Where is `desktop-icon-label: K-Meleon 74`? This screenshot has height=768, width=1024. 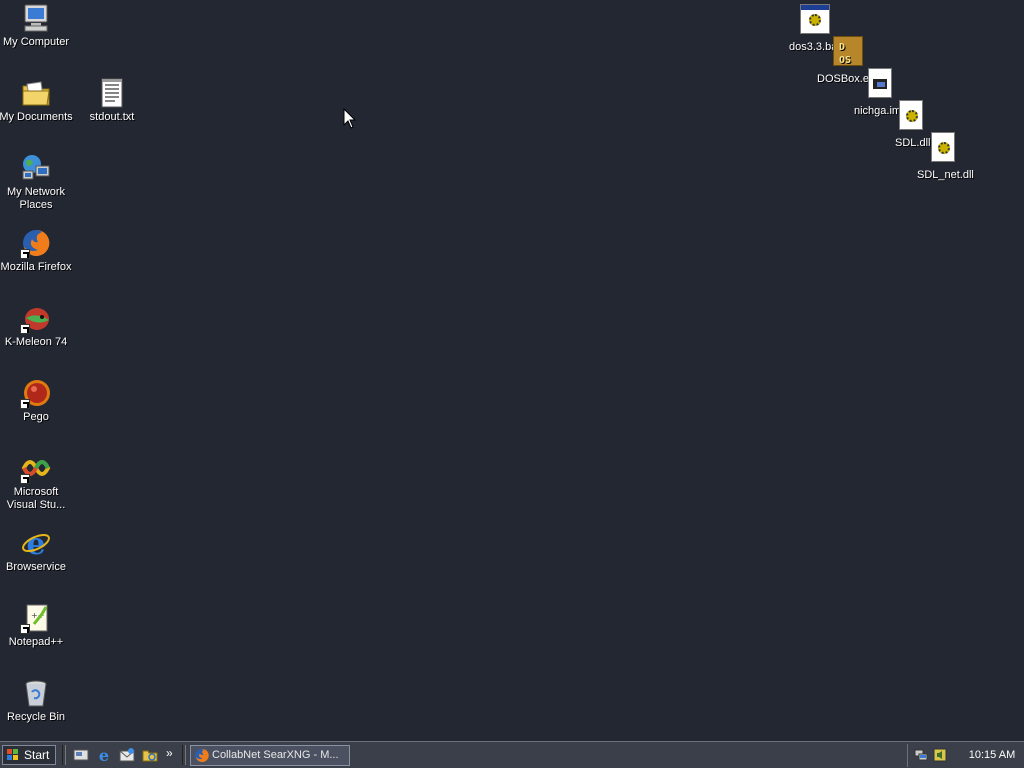
desktop-icon-label: K-Meleon 74 is located at coordinates (36, 342).